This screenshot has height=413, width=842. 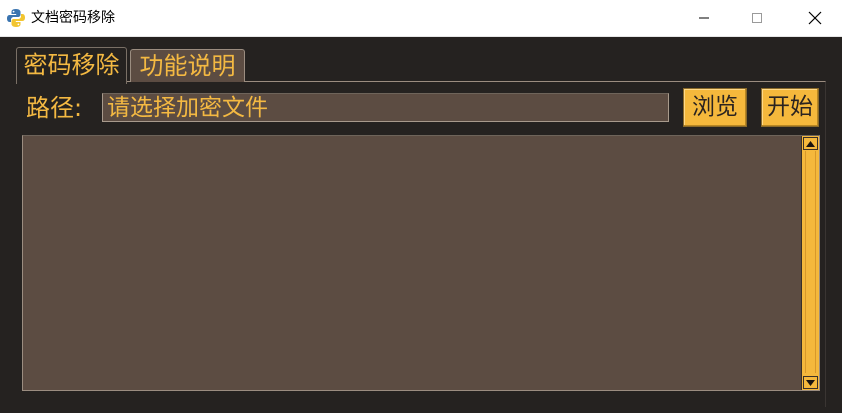 What do you see at coordinates (715, 107) in the screenshot?
I see `browse-button: 浏览` at bounding box center [715, 107].